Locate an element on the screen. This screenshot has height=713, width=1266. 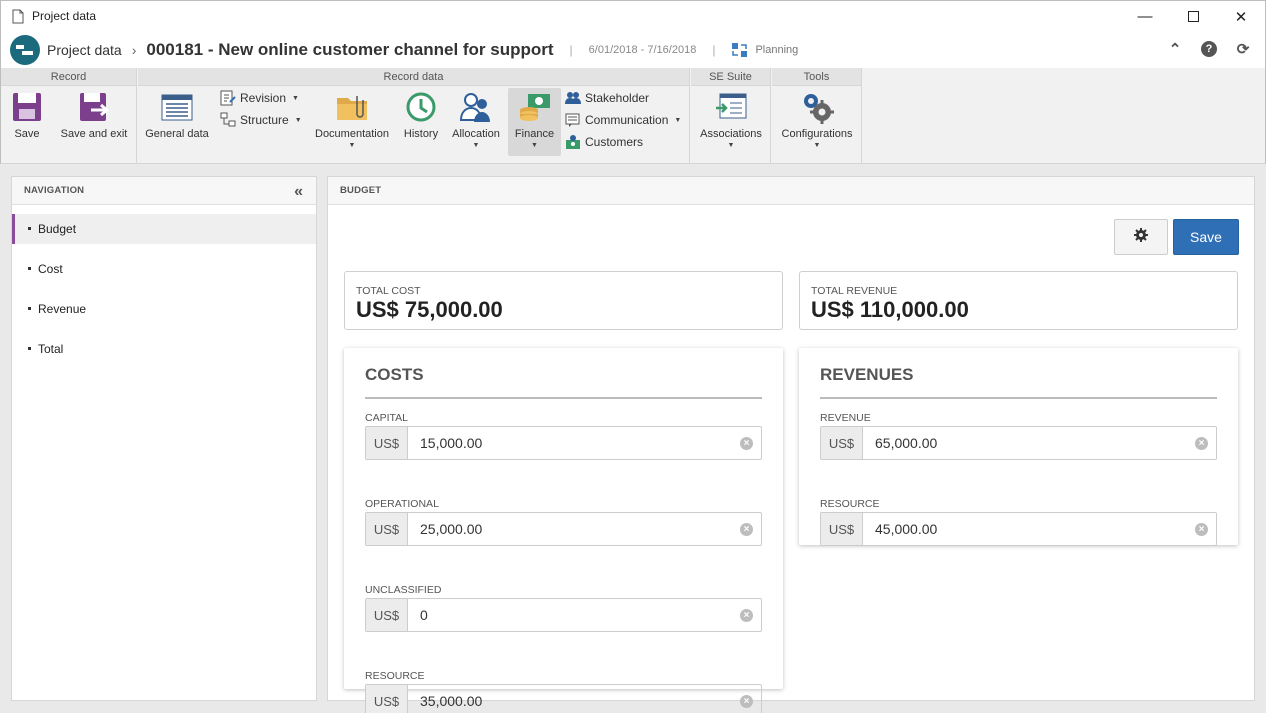
communication-button: Communication ▼ is located at coordinates (623, 120).